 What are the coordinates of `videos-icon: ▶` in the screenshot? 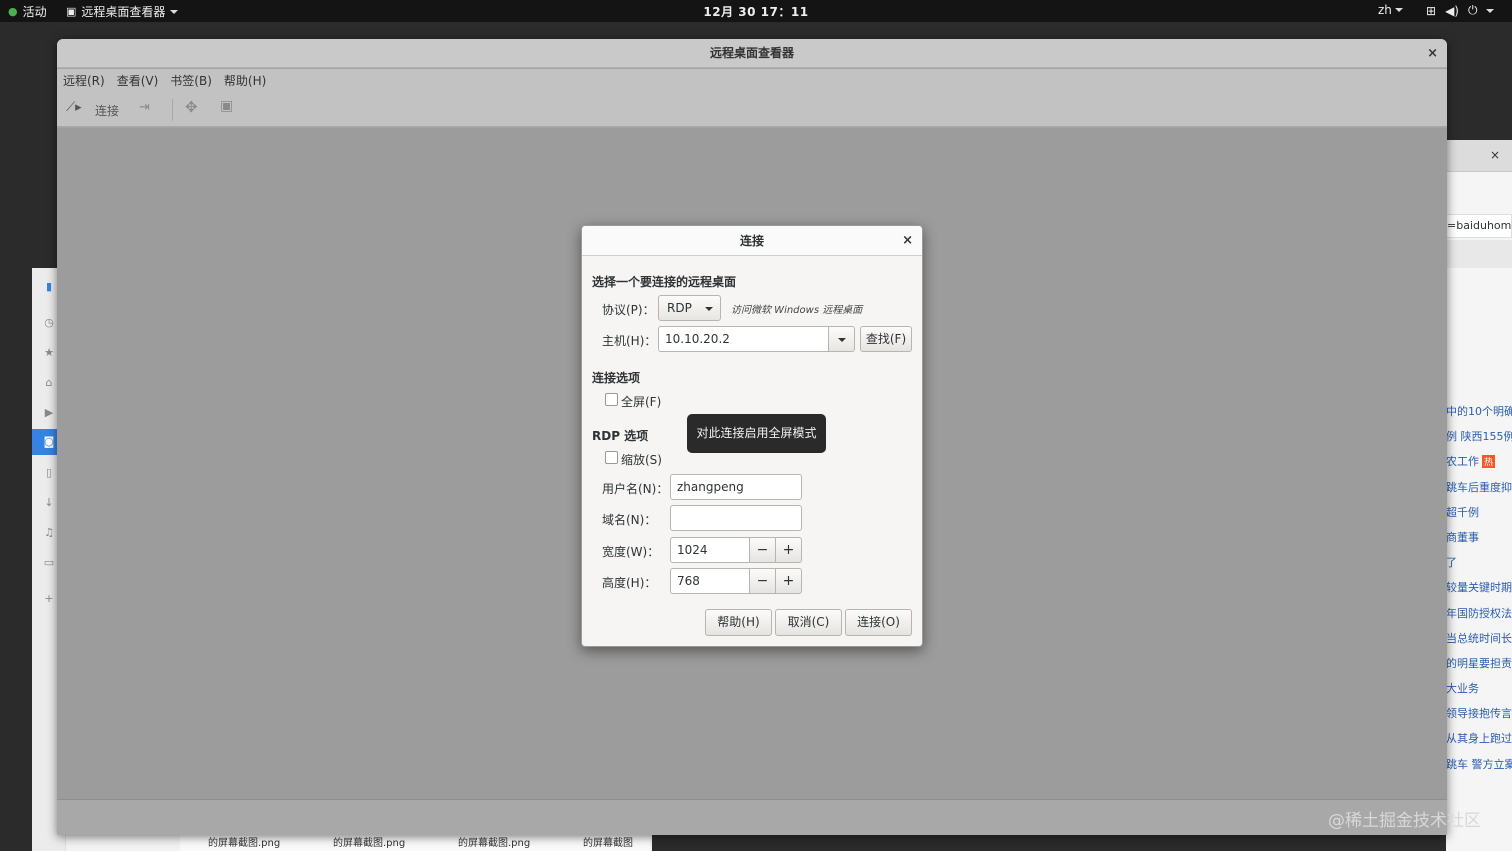 It's located at (49, 413).